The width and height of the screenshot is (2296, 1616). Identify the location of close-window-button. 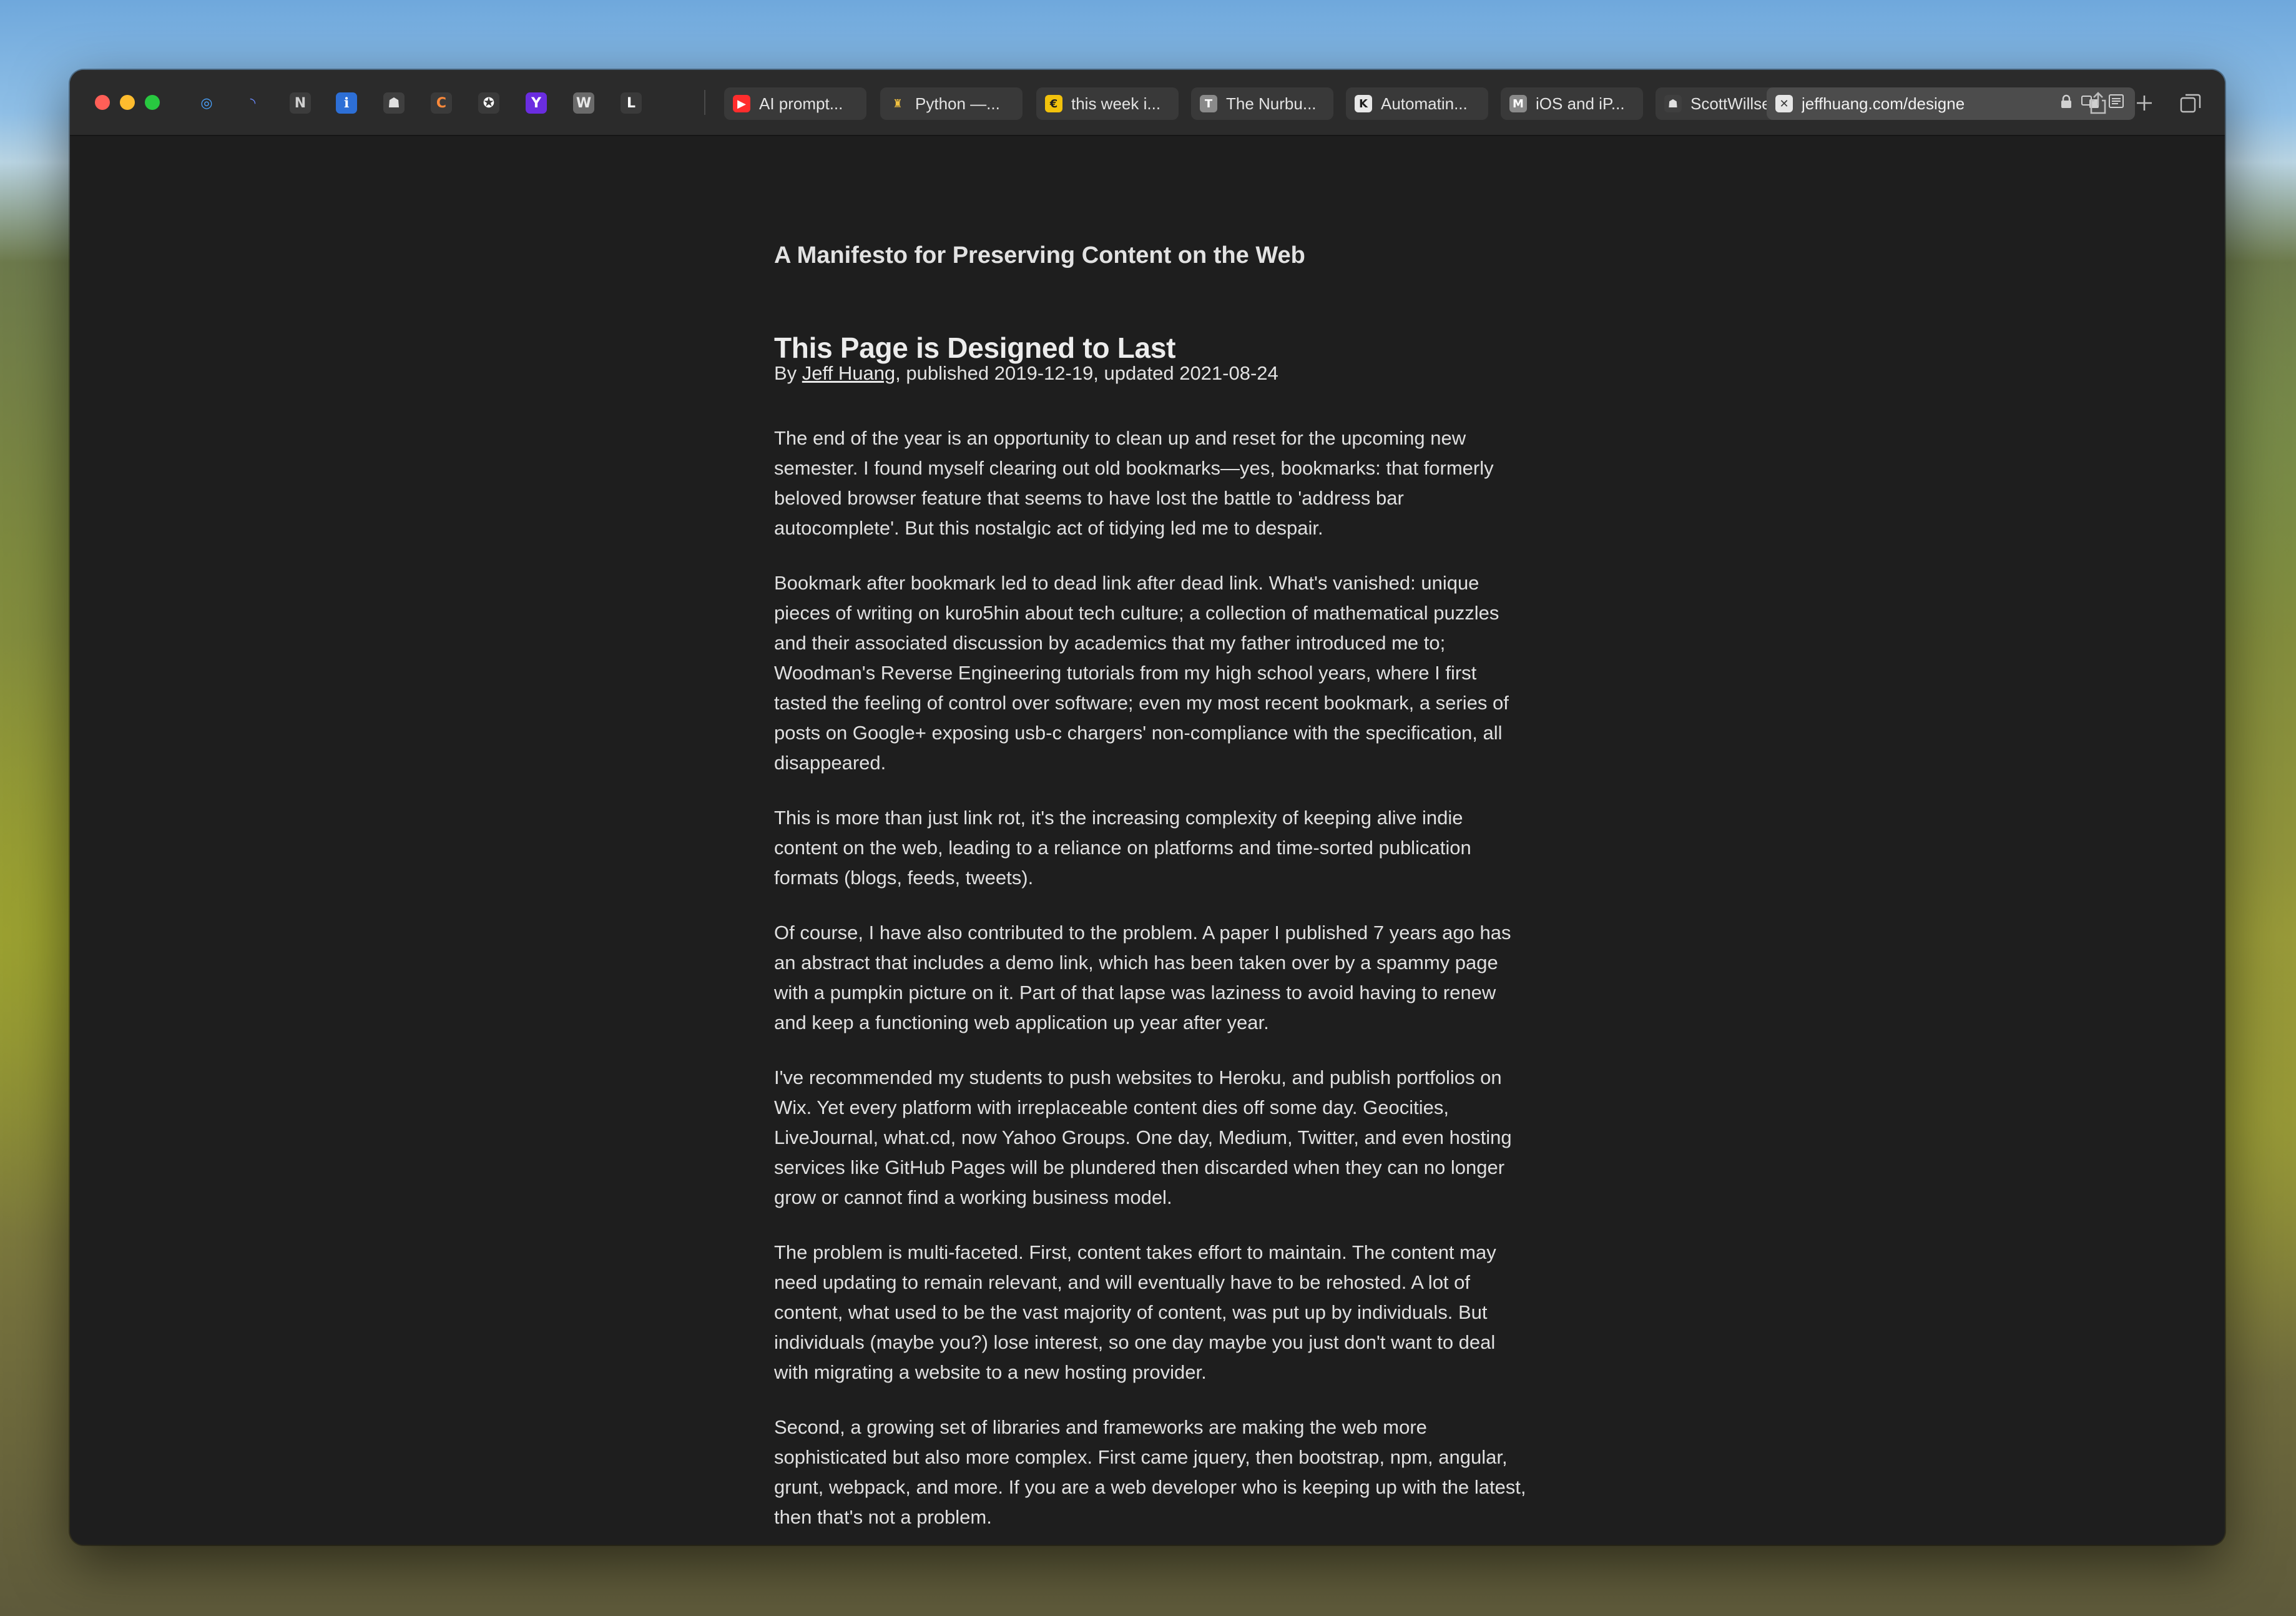
(102, 102).